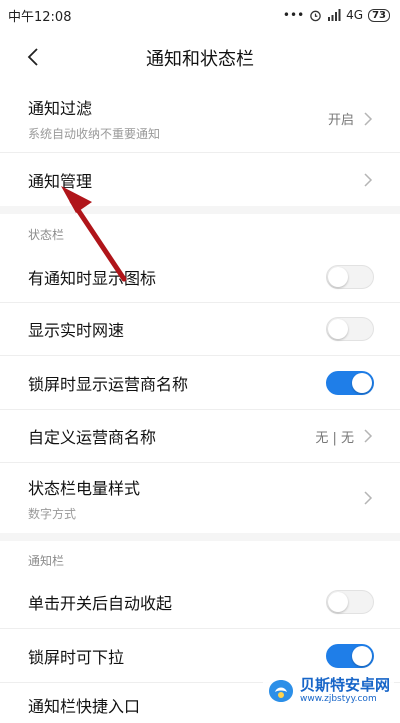  I want to click on watermark-url: www.zjbstyy.com, so click(338, 699).